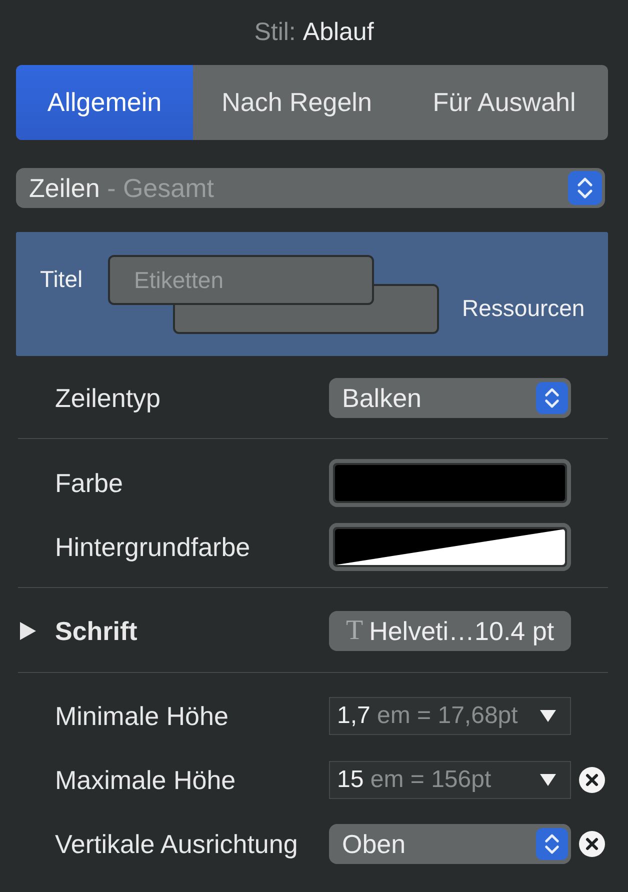  I want to click on popup-button: Balken, so click(450, 398).